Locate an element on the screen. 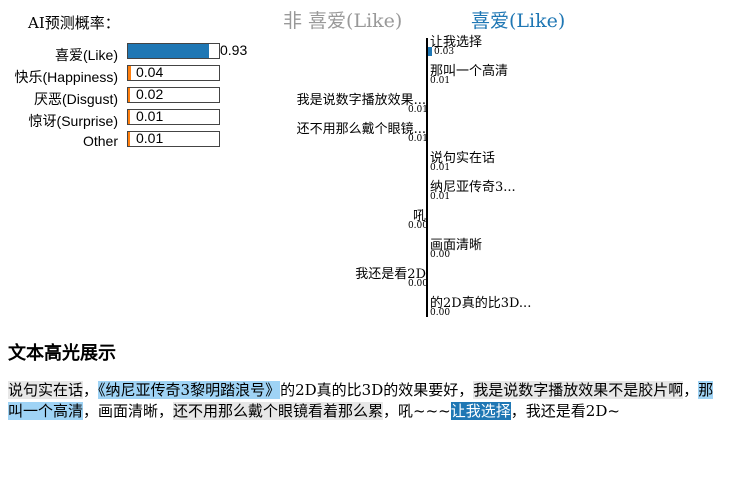 Image resolution: width=750 pixels, height=500 pixels. text-segment-plain: 的2D真的比3D的效果要好， is located at coordinates (377, 390).